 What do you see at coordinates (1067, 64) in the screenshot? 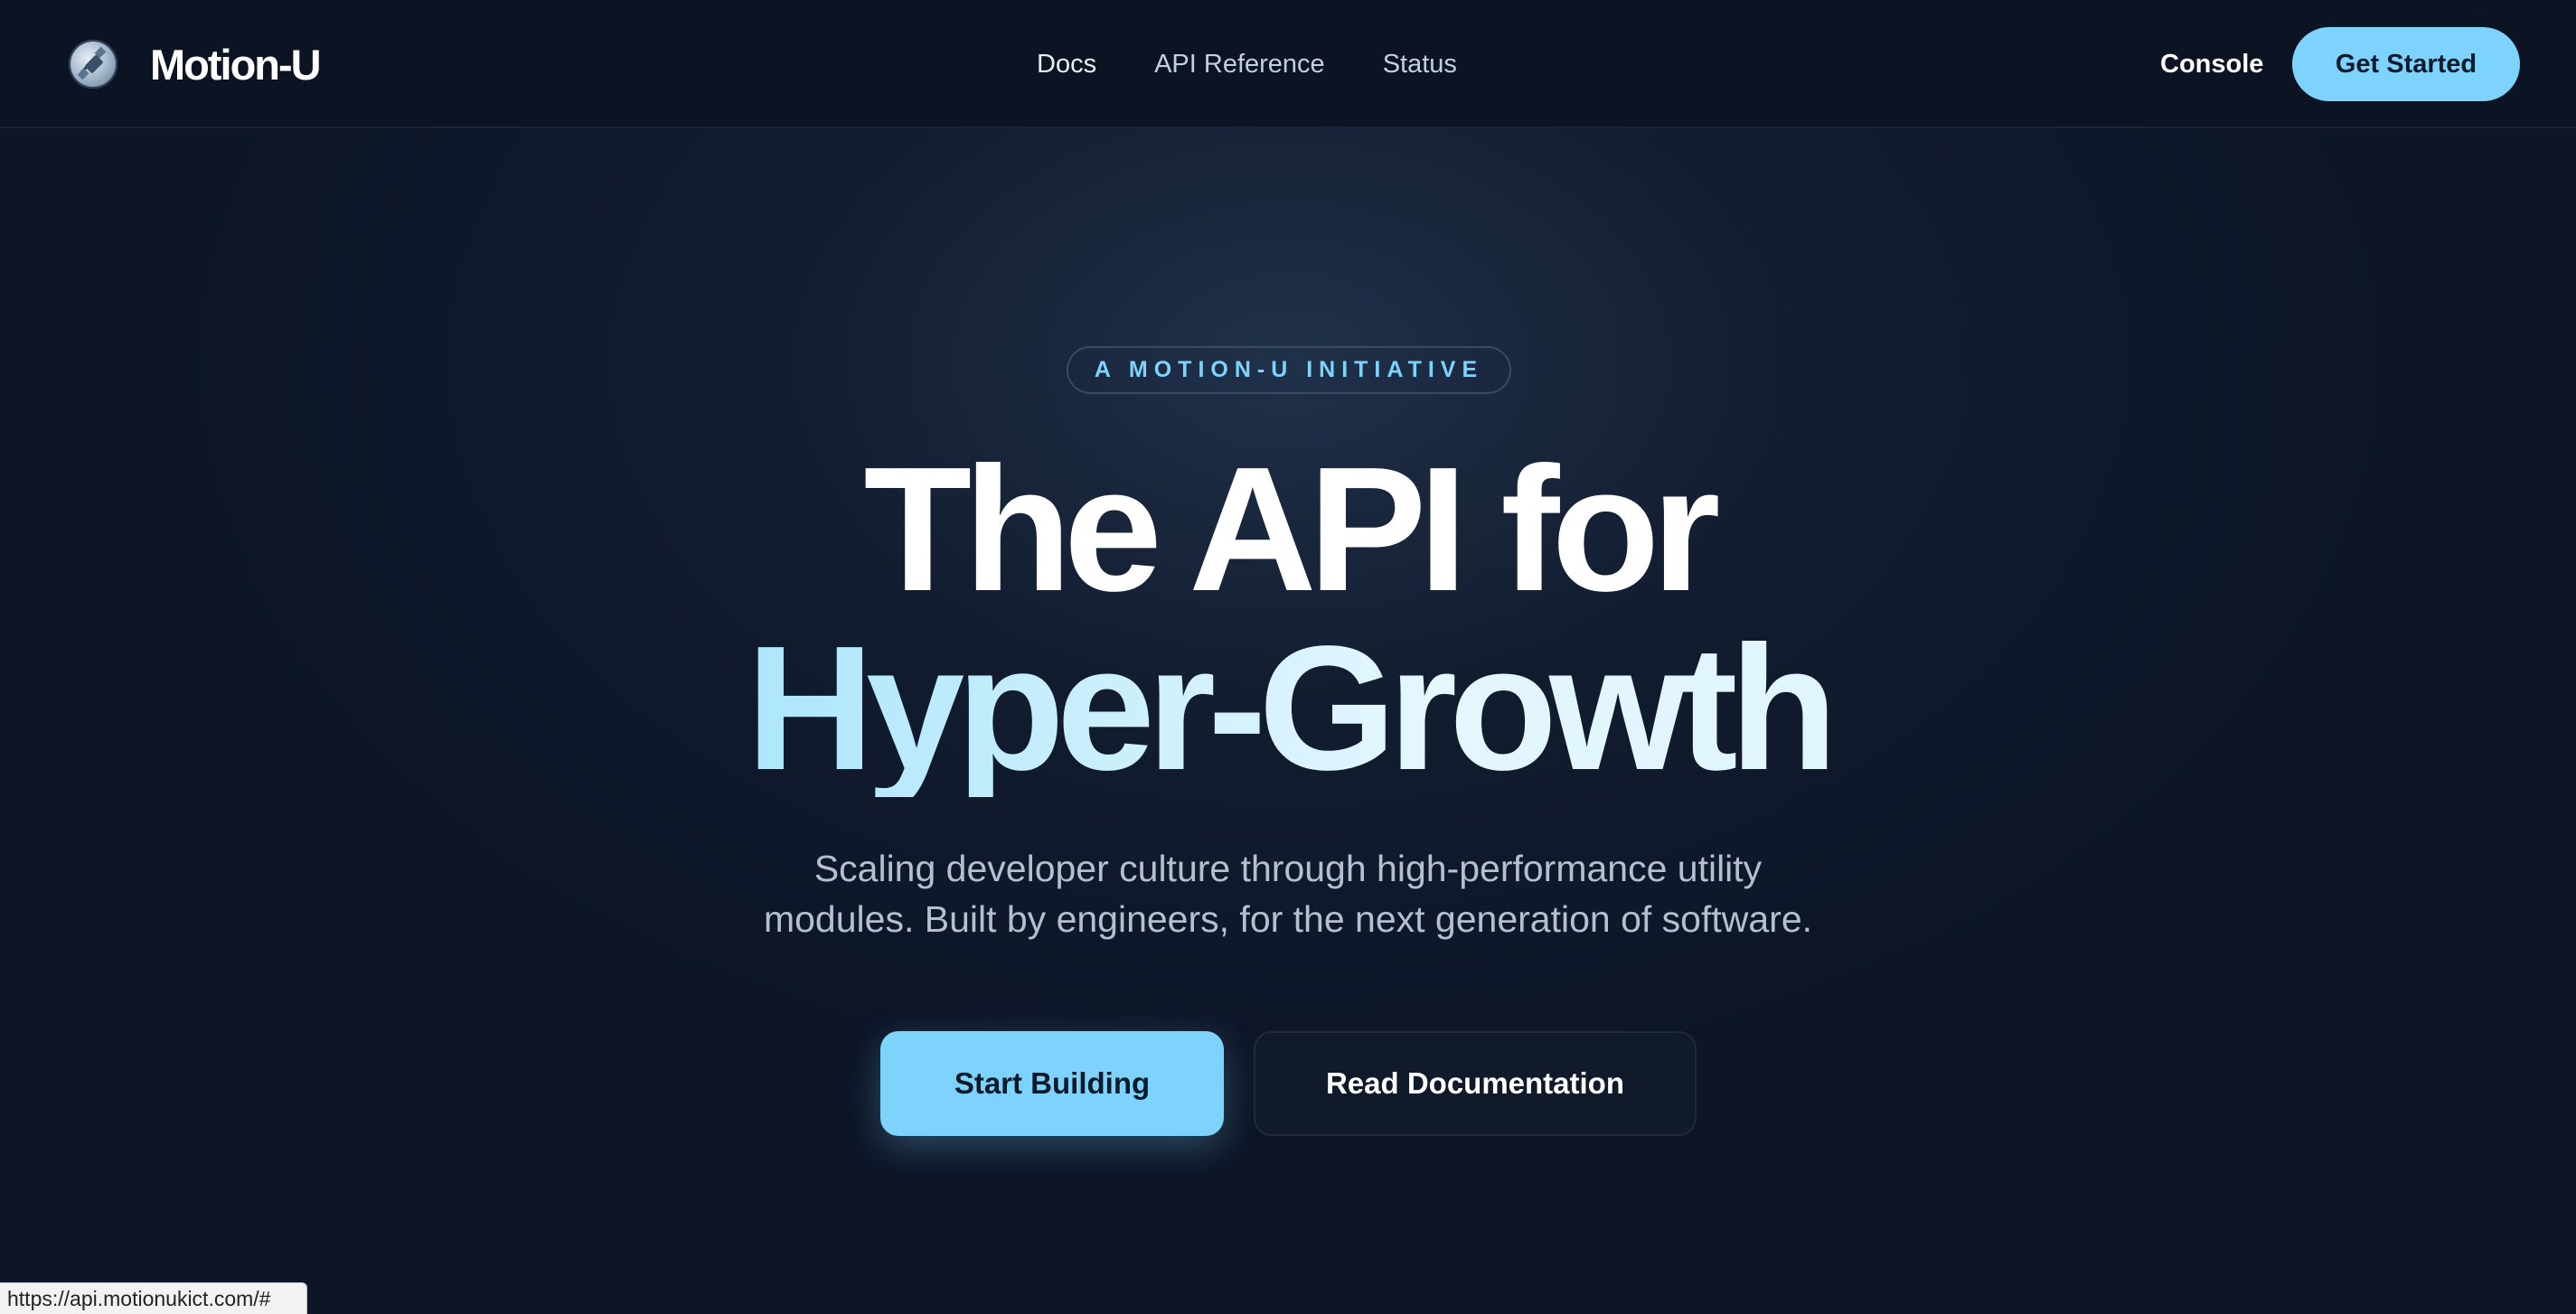
I see `nav-link-docs: Docs` at bounding box center [1067, 64].